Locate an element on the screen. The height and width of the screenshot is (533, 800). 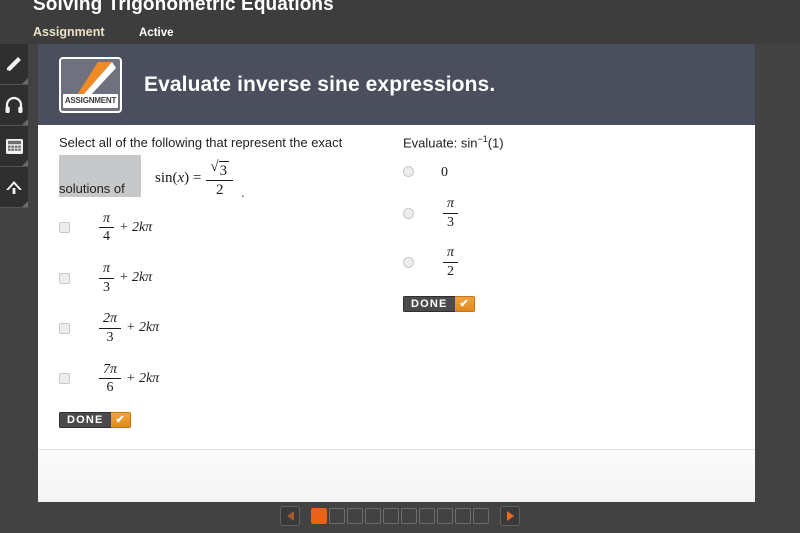
question-right-done-wrap: DONE ✔ is located at coordinates (568, 303).